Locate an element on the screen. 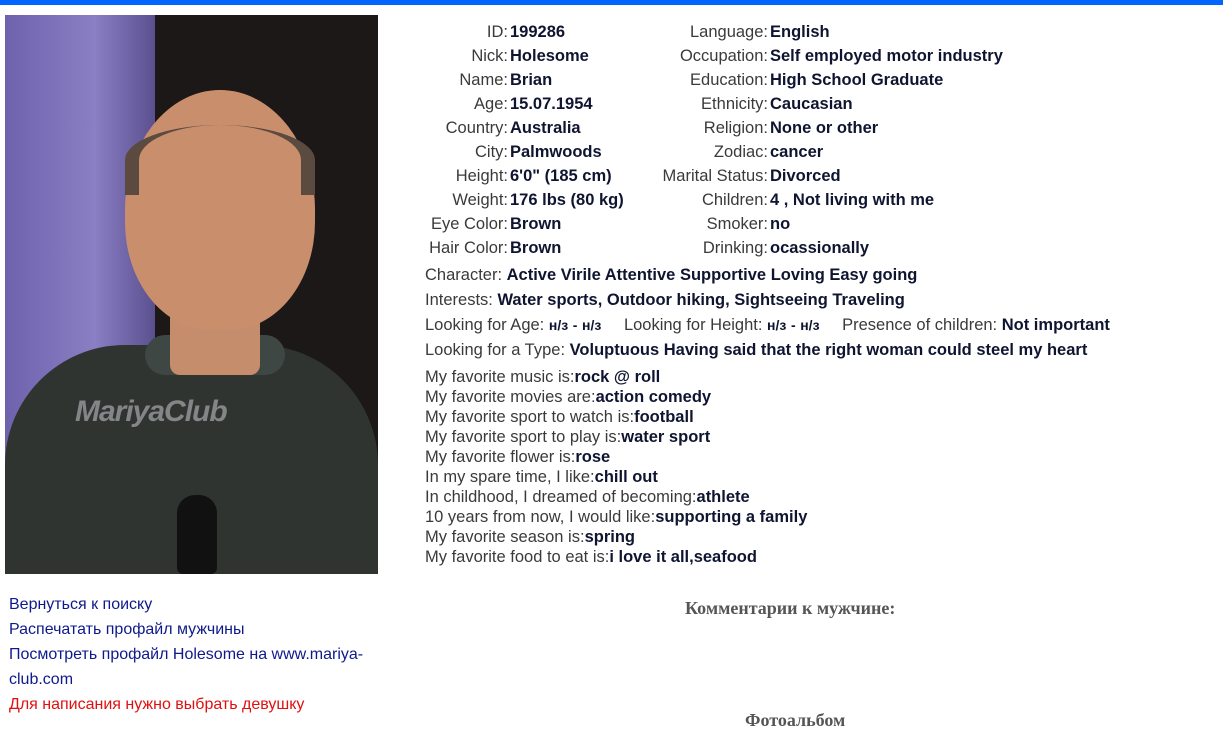  detail-row-education: Education: High School Graduate is located at coordinates (900, 80).